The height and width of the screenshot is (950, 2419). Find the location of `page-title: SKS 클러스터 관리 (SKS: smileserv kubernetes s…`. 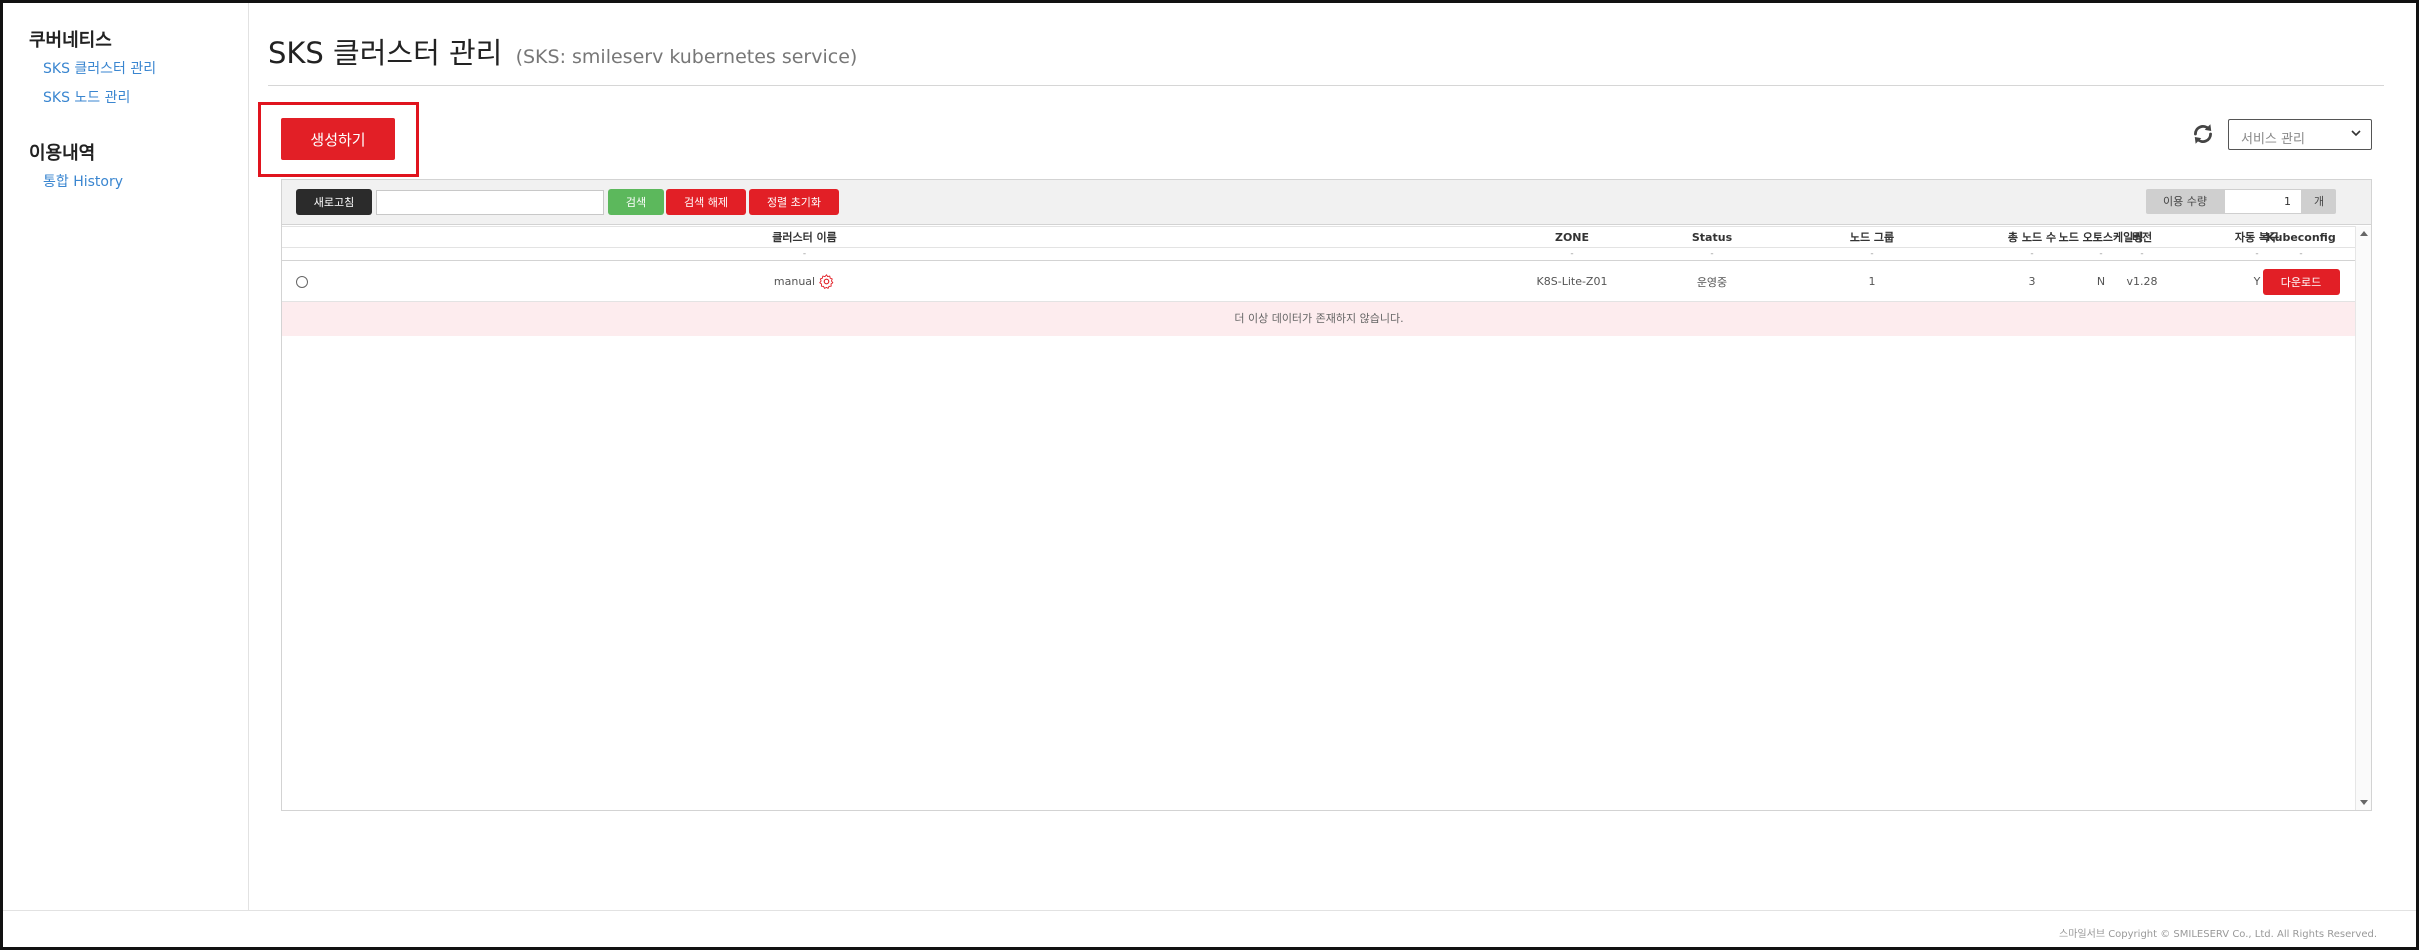

page-title: SKS 클러스터 관리 (SKS: smileserv kubernetes s… is located at coordinates (562, 51).